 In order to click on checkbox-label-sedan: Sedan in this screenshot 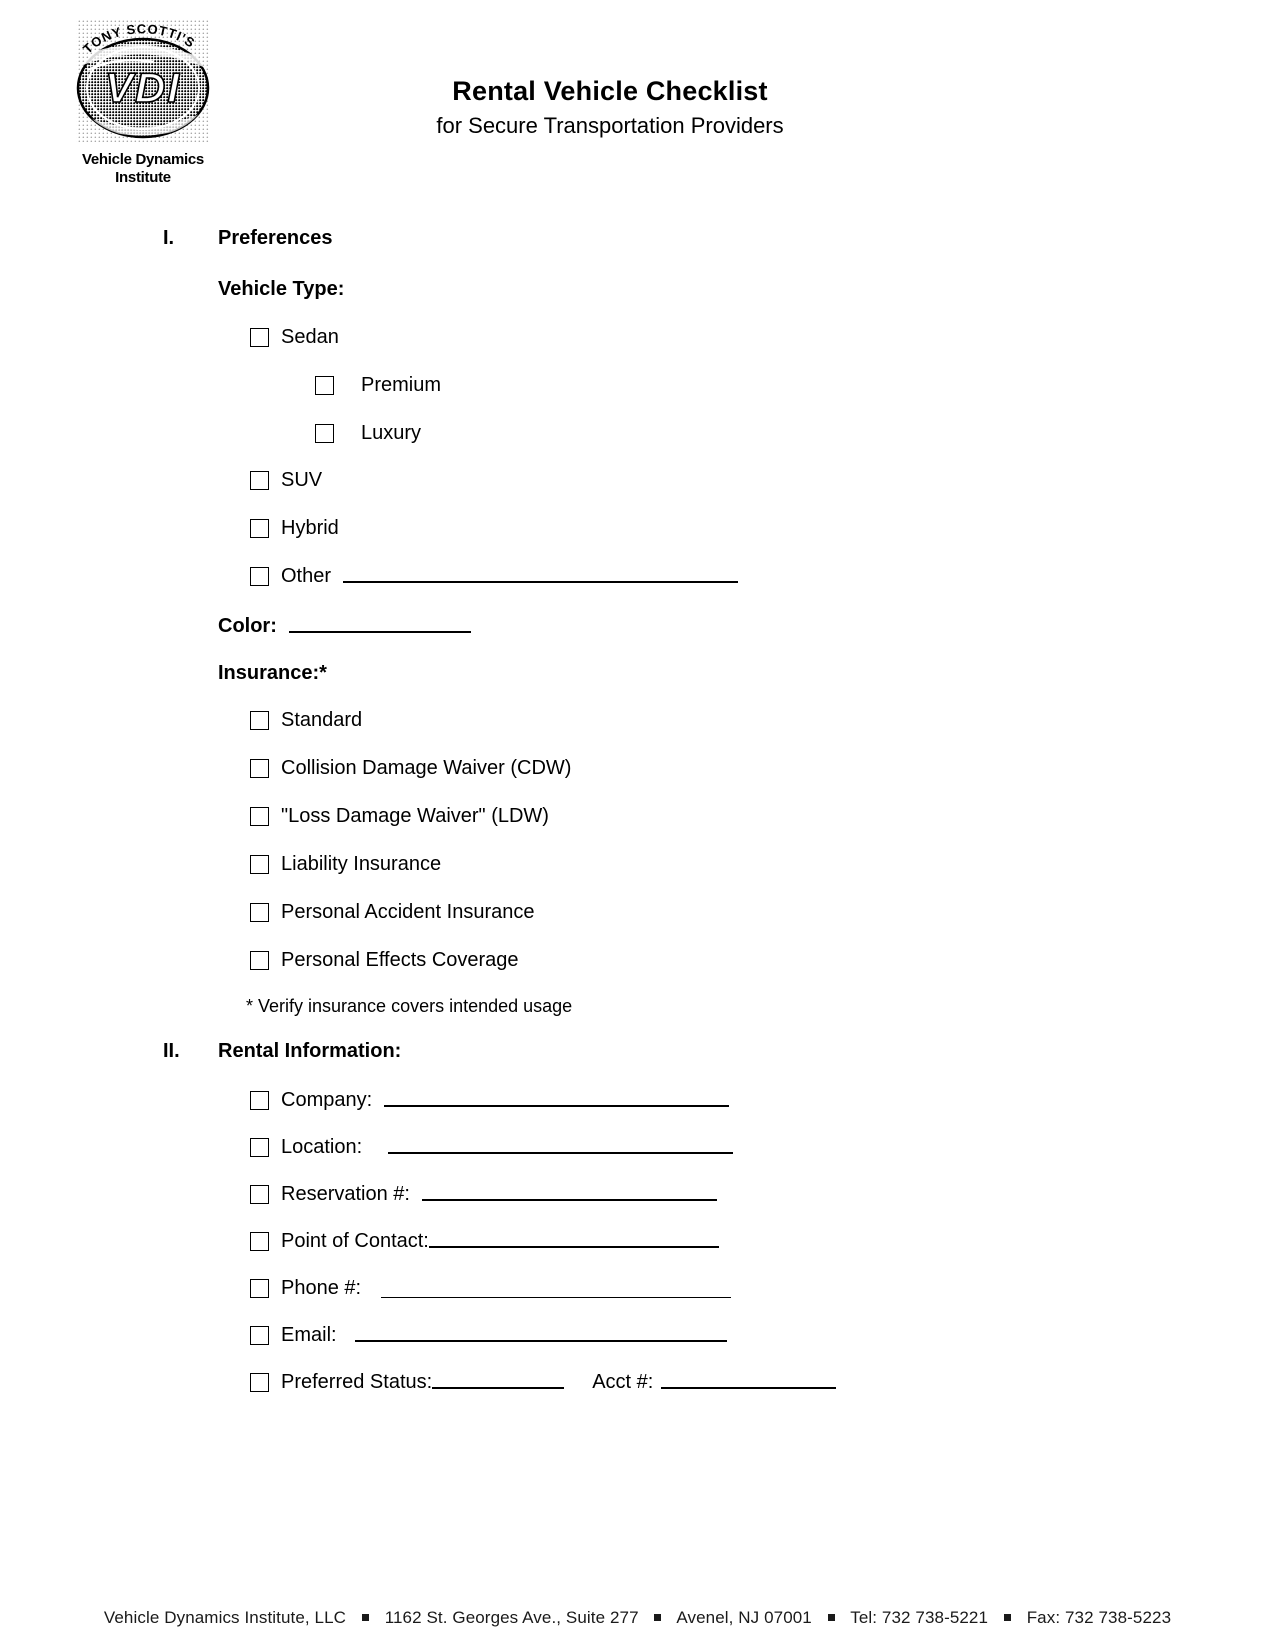, I will do `click(310, 337)`.